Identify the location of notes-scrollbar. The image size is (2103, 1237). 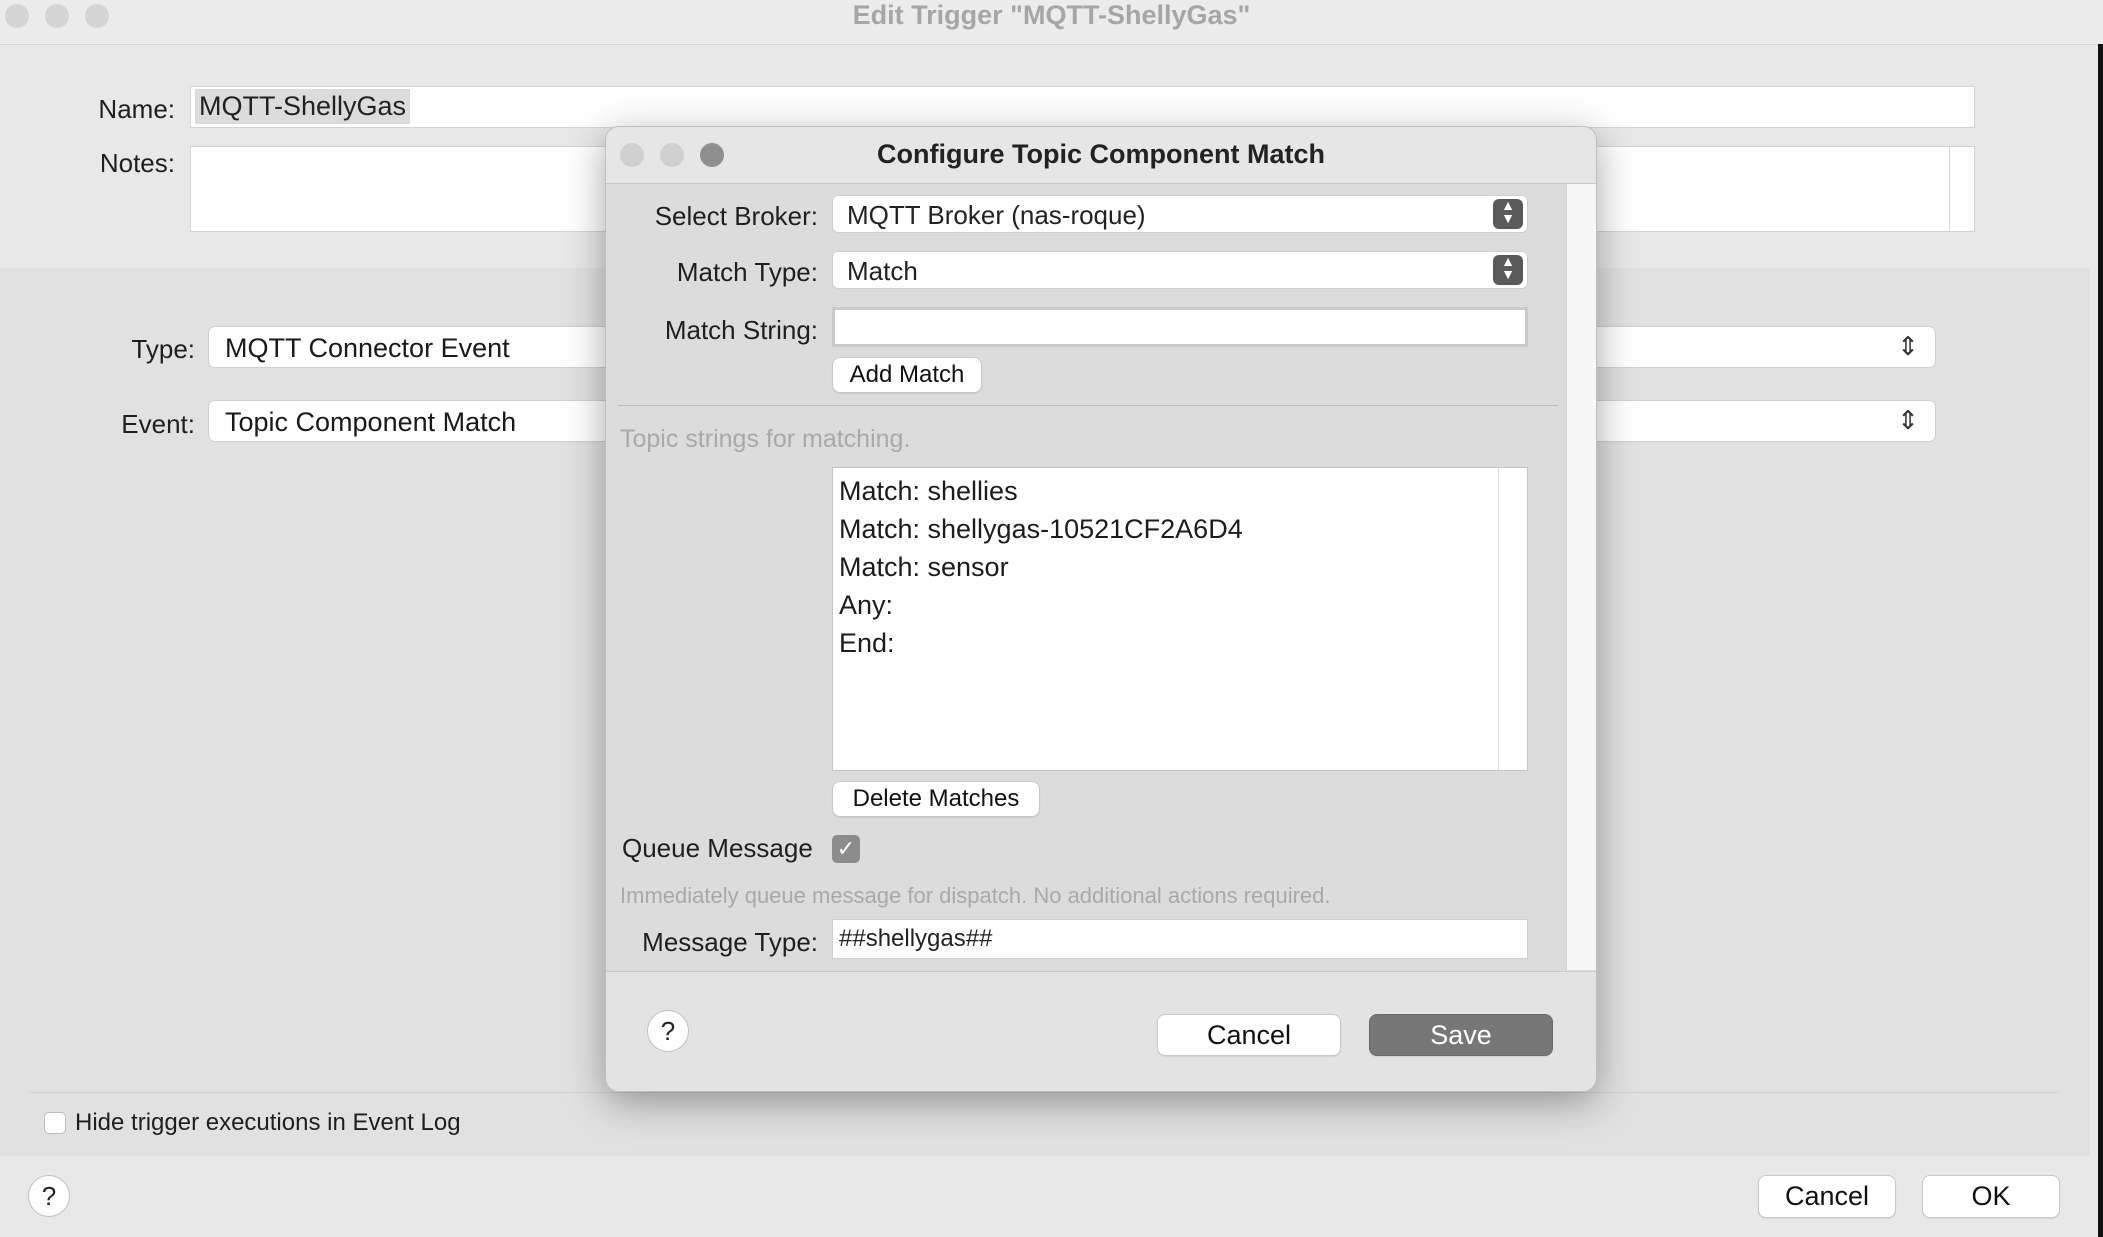
(1949, 189).